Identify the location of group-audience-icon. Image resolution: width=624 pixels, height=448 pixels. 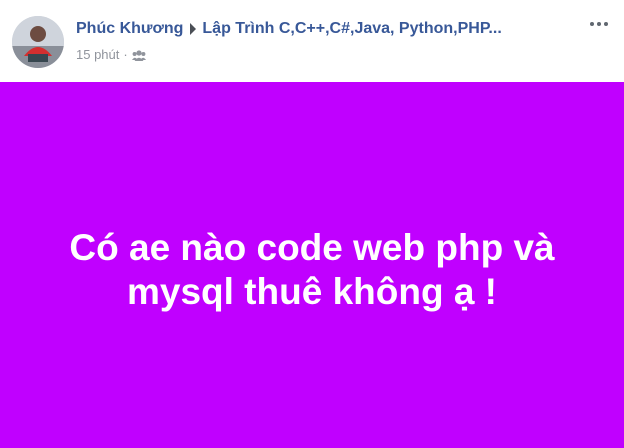
(138, 55).